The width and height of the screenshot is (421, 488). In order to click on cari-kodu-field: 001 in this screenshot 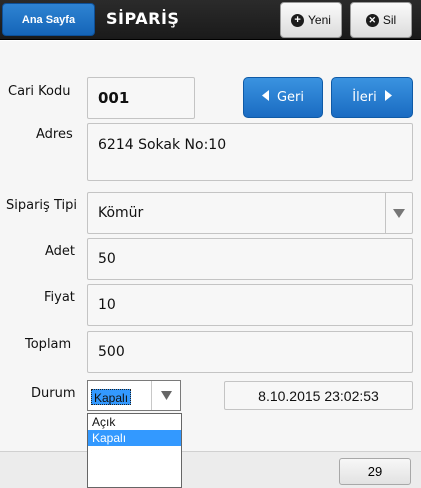, I will do `click(141, 98)`.